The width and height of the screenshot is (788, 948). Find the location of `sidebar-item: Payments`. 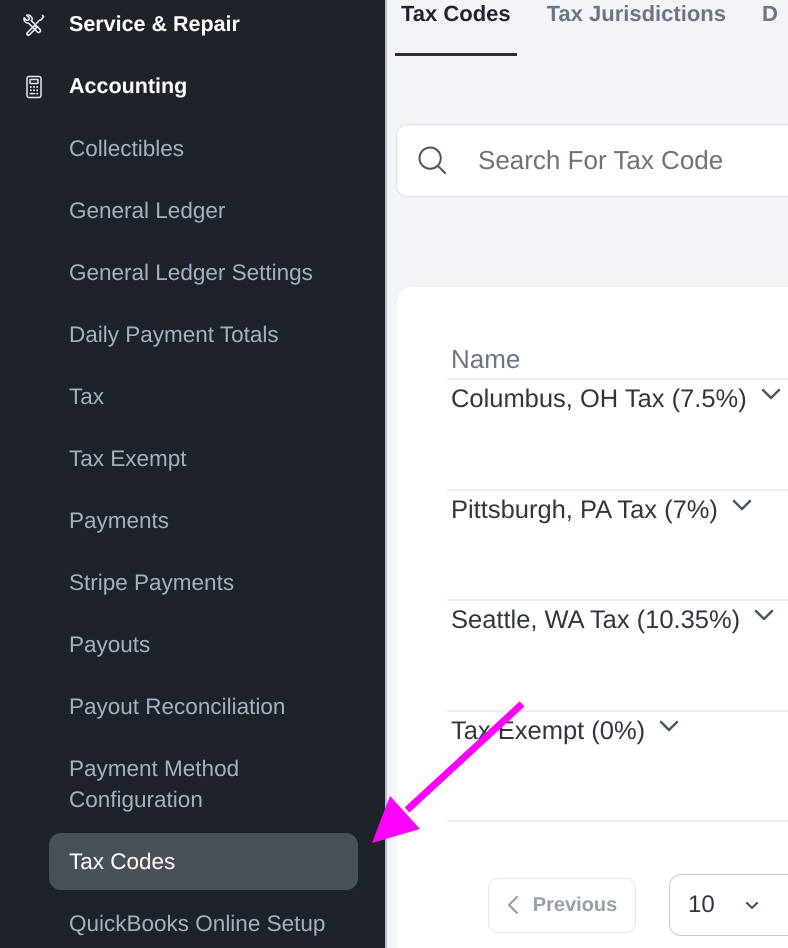

sidebar-item: Payments is located at coordinates (203, 520).